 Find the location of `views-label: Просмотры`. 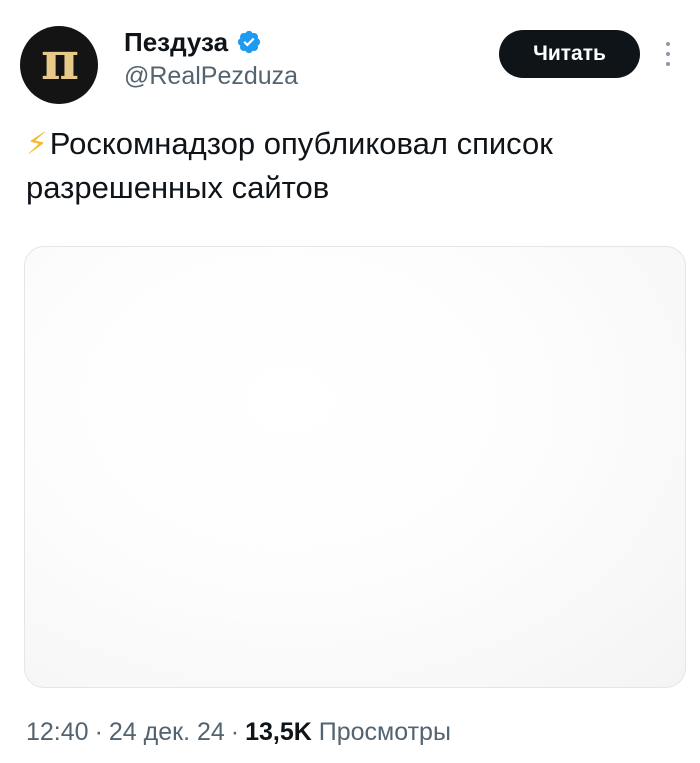

views-label: Просмотры is located at coordinates (384, 732).